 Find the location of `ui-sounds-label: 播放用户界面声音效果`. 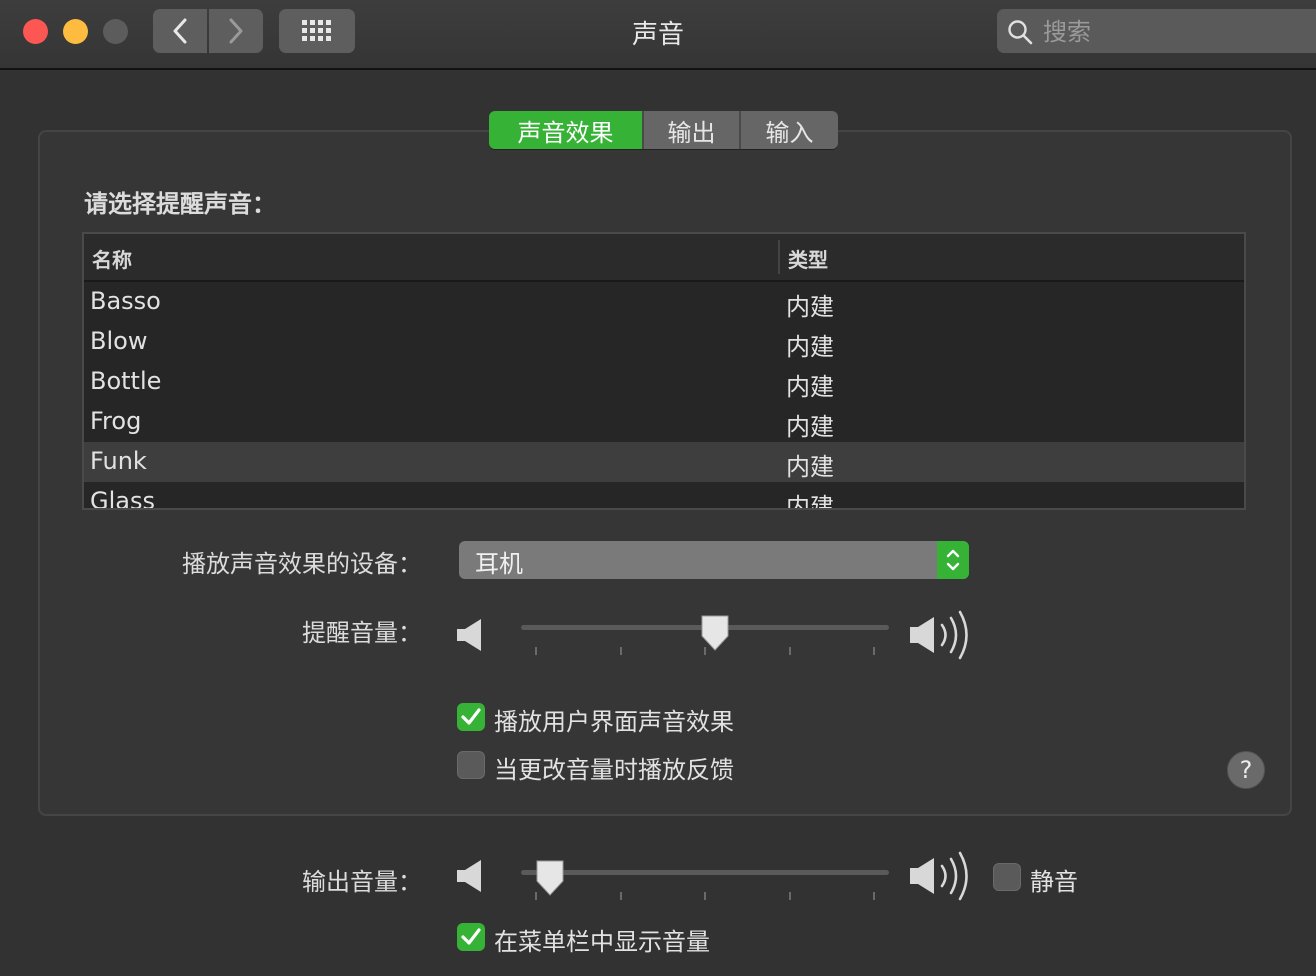

ui-sounds-label: 播放用户界面声音效果 is located at coordinates (614, 719).